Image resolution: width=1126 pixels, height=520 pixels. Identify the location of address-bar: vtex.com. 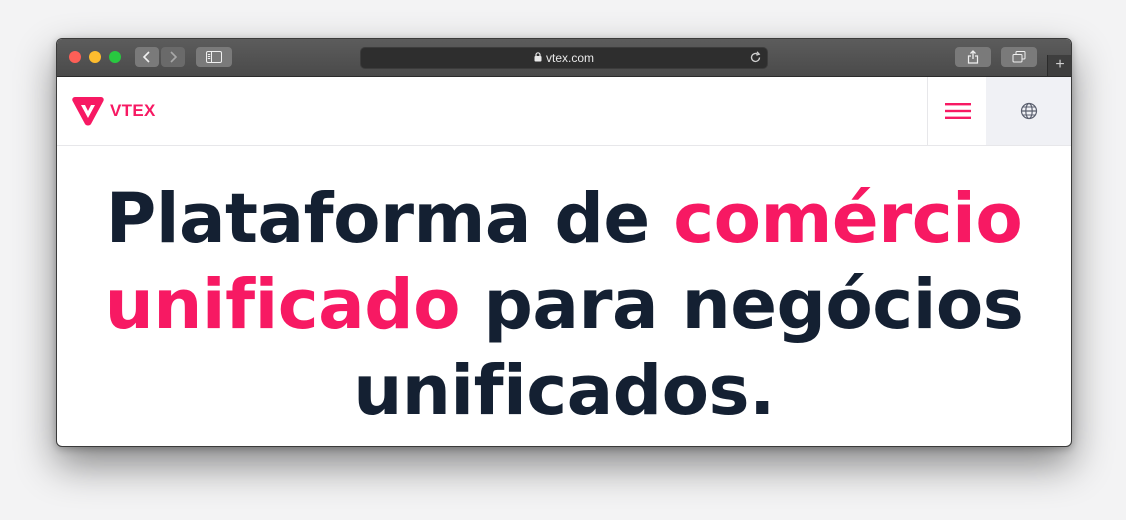
(564, 58).